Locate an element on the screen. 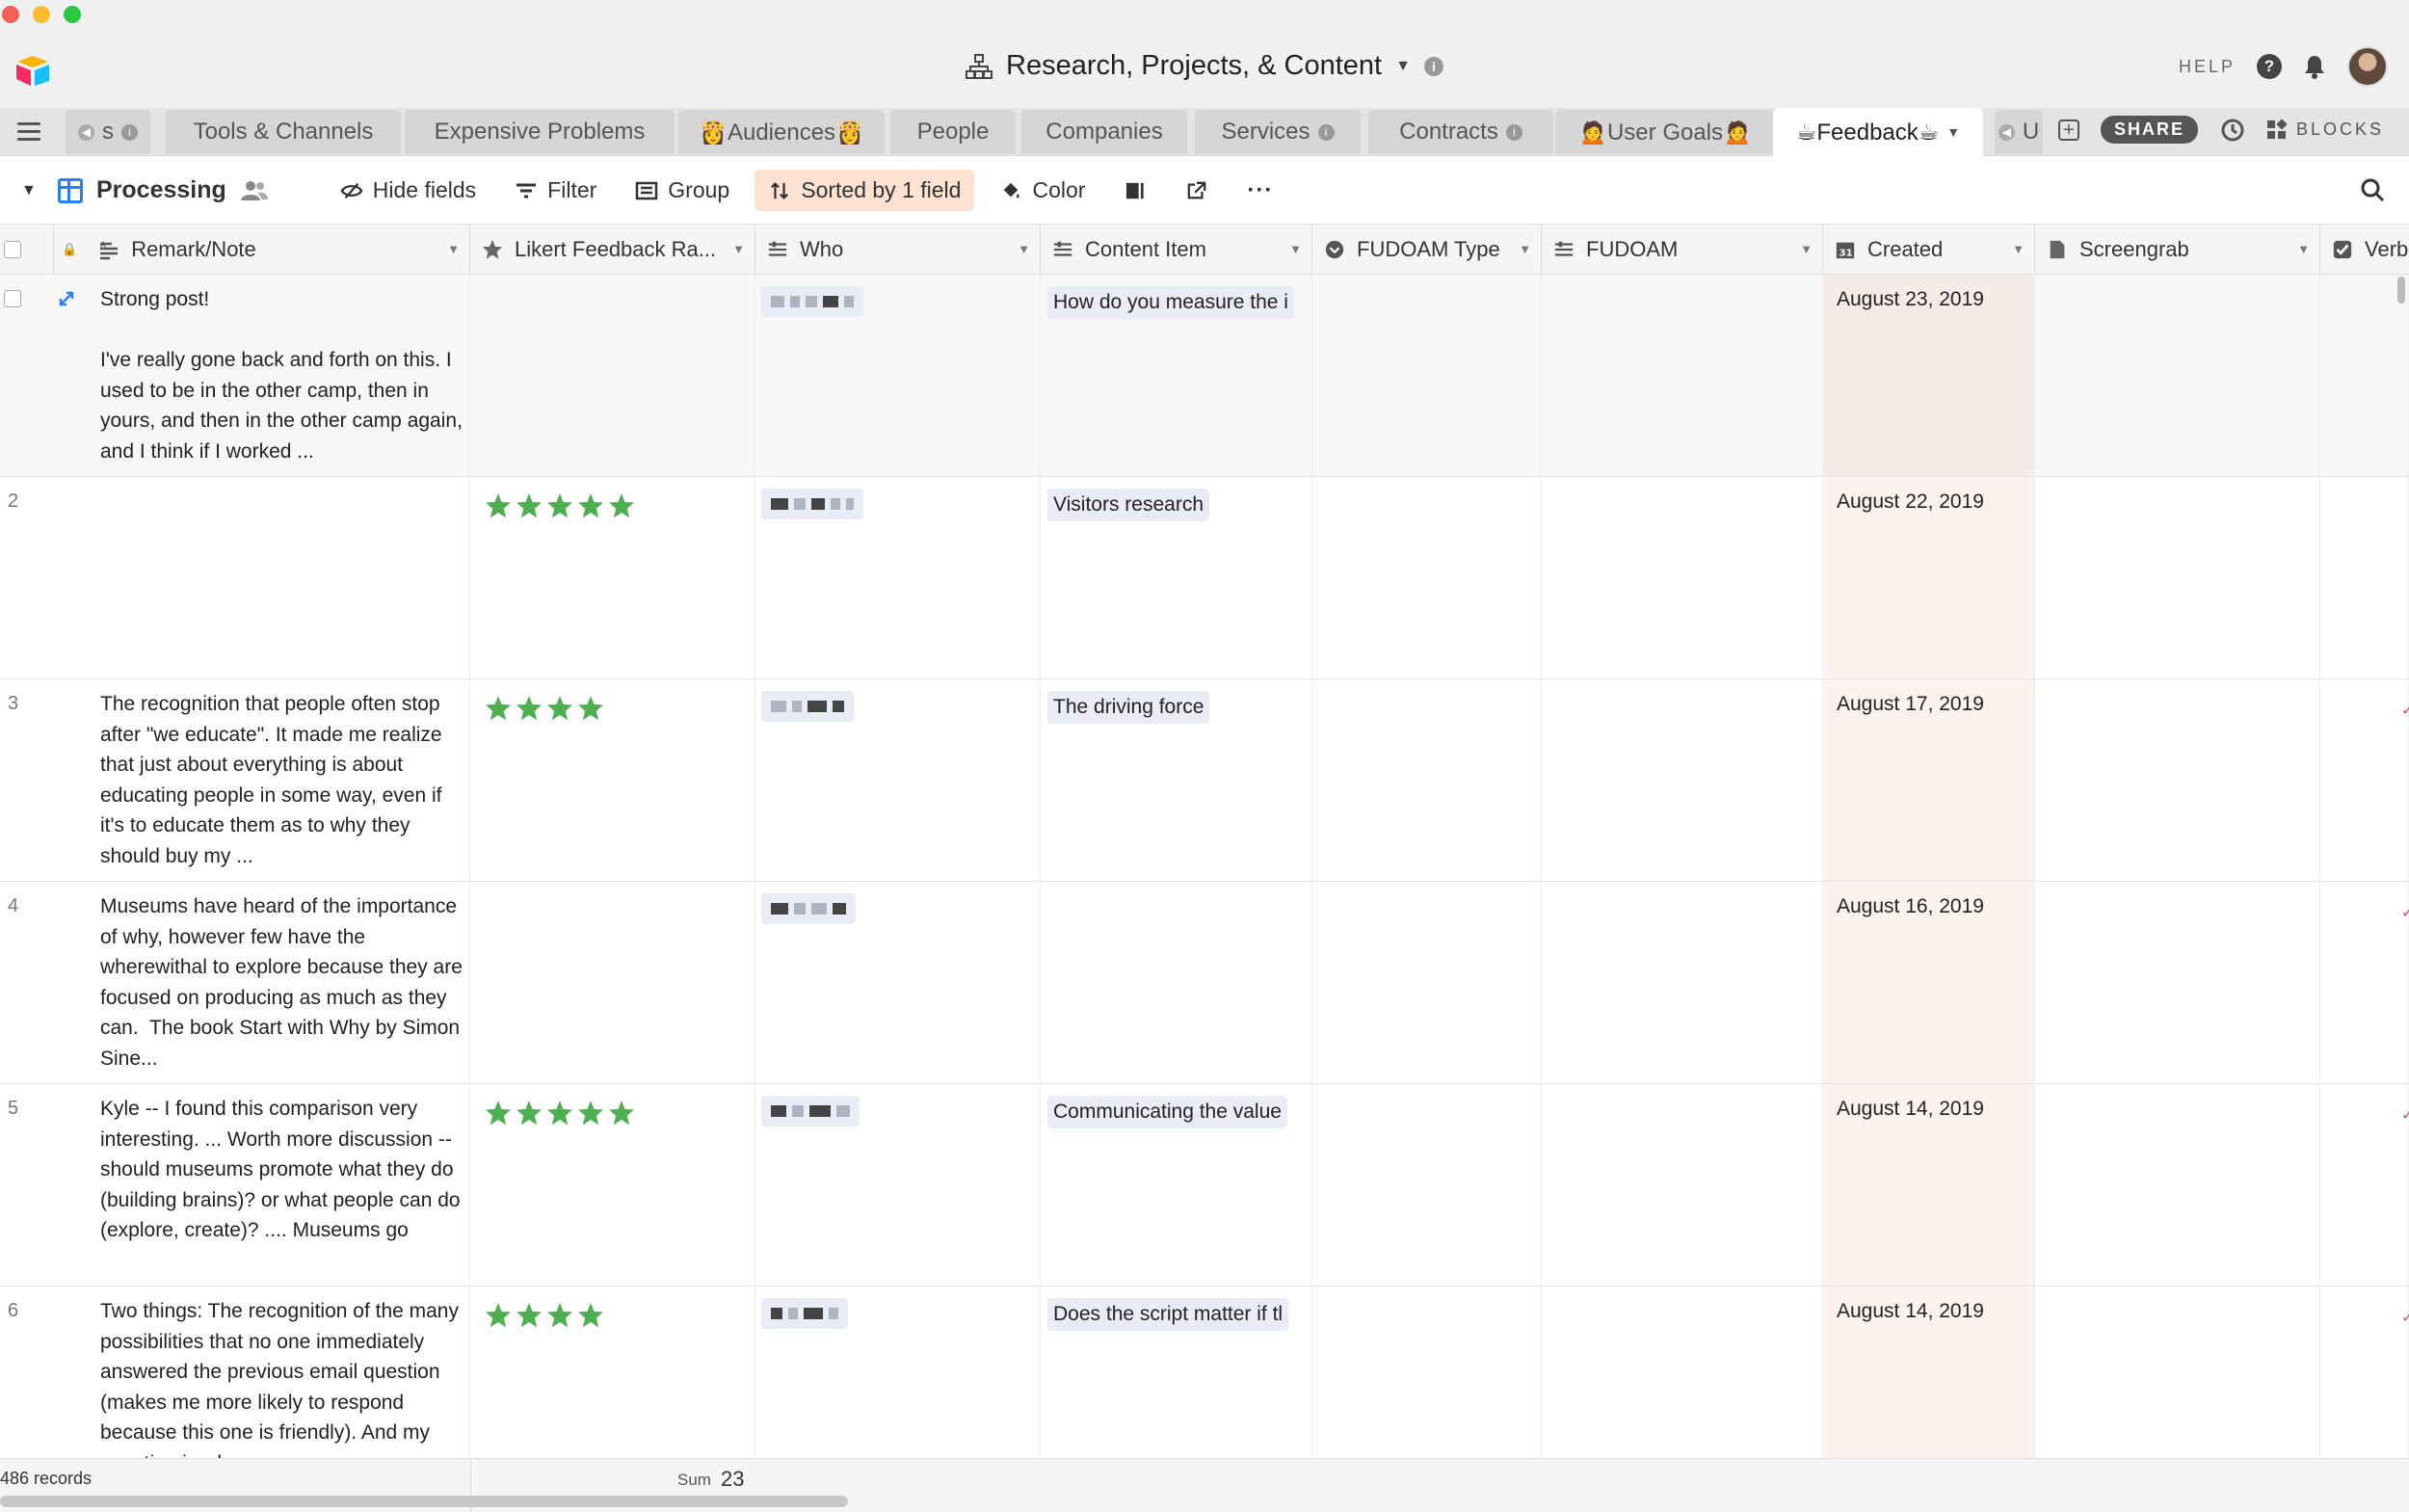  tab-9: ☕Feedback☕ ▼ is located at coordinates (1878, 132).